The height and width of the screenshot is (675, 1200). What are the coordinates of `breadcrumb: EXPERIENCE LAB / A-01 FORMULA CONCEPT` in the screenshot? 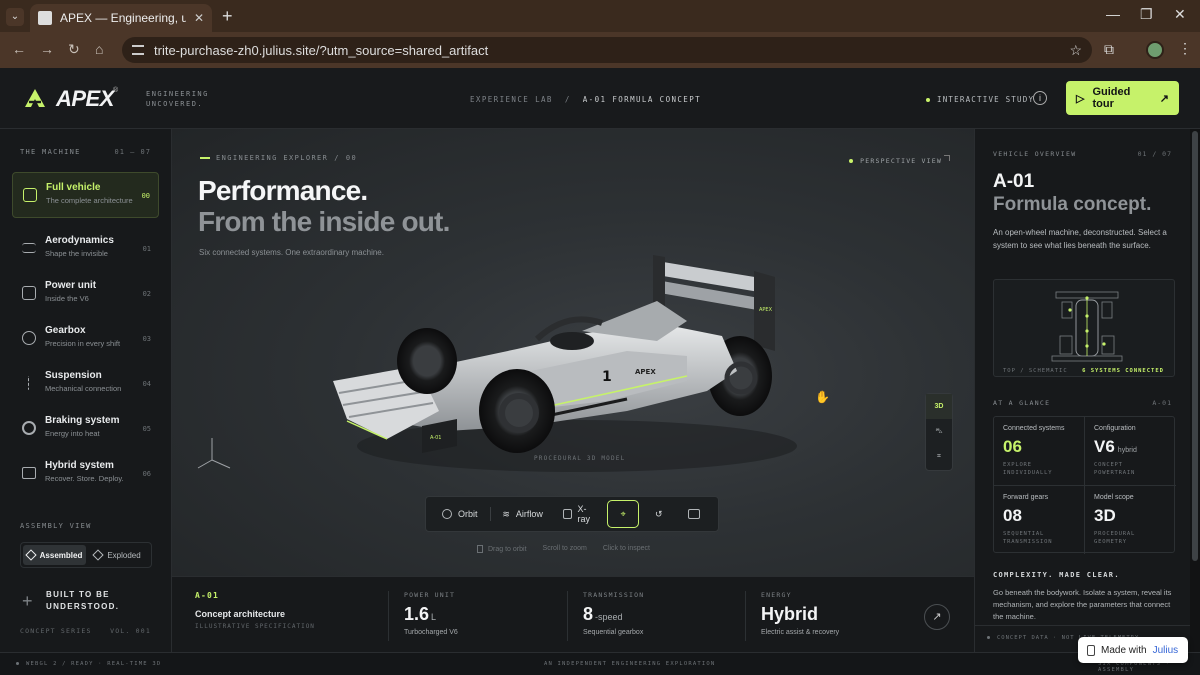 It's located at (586, 99).